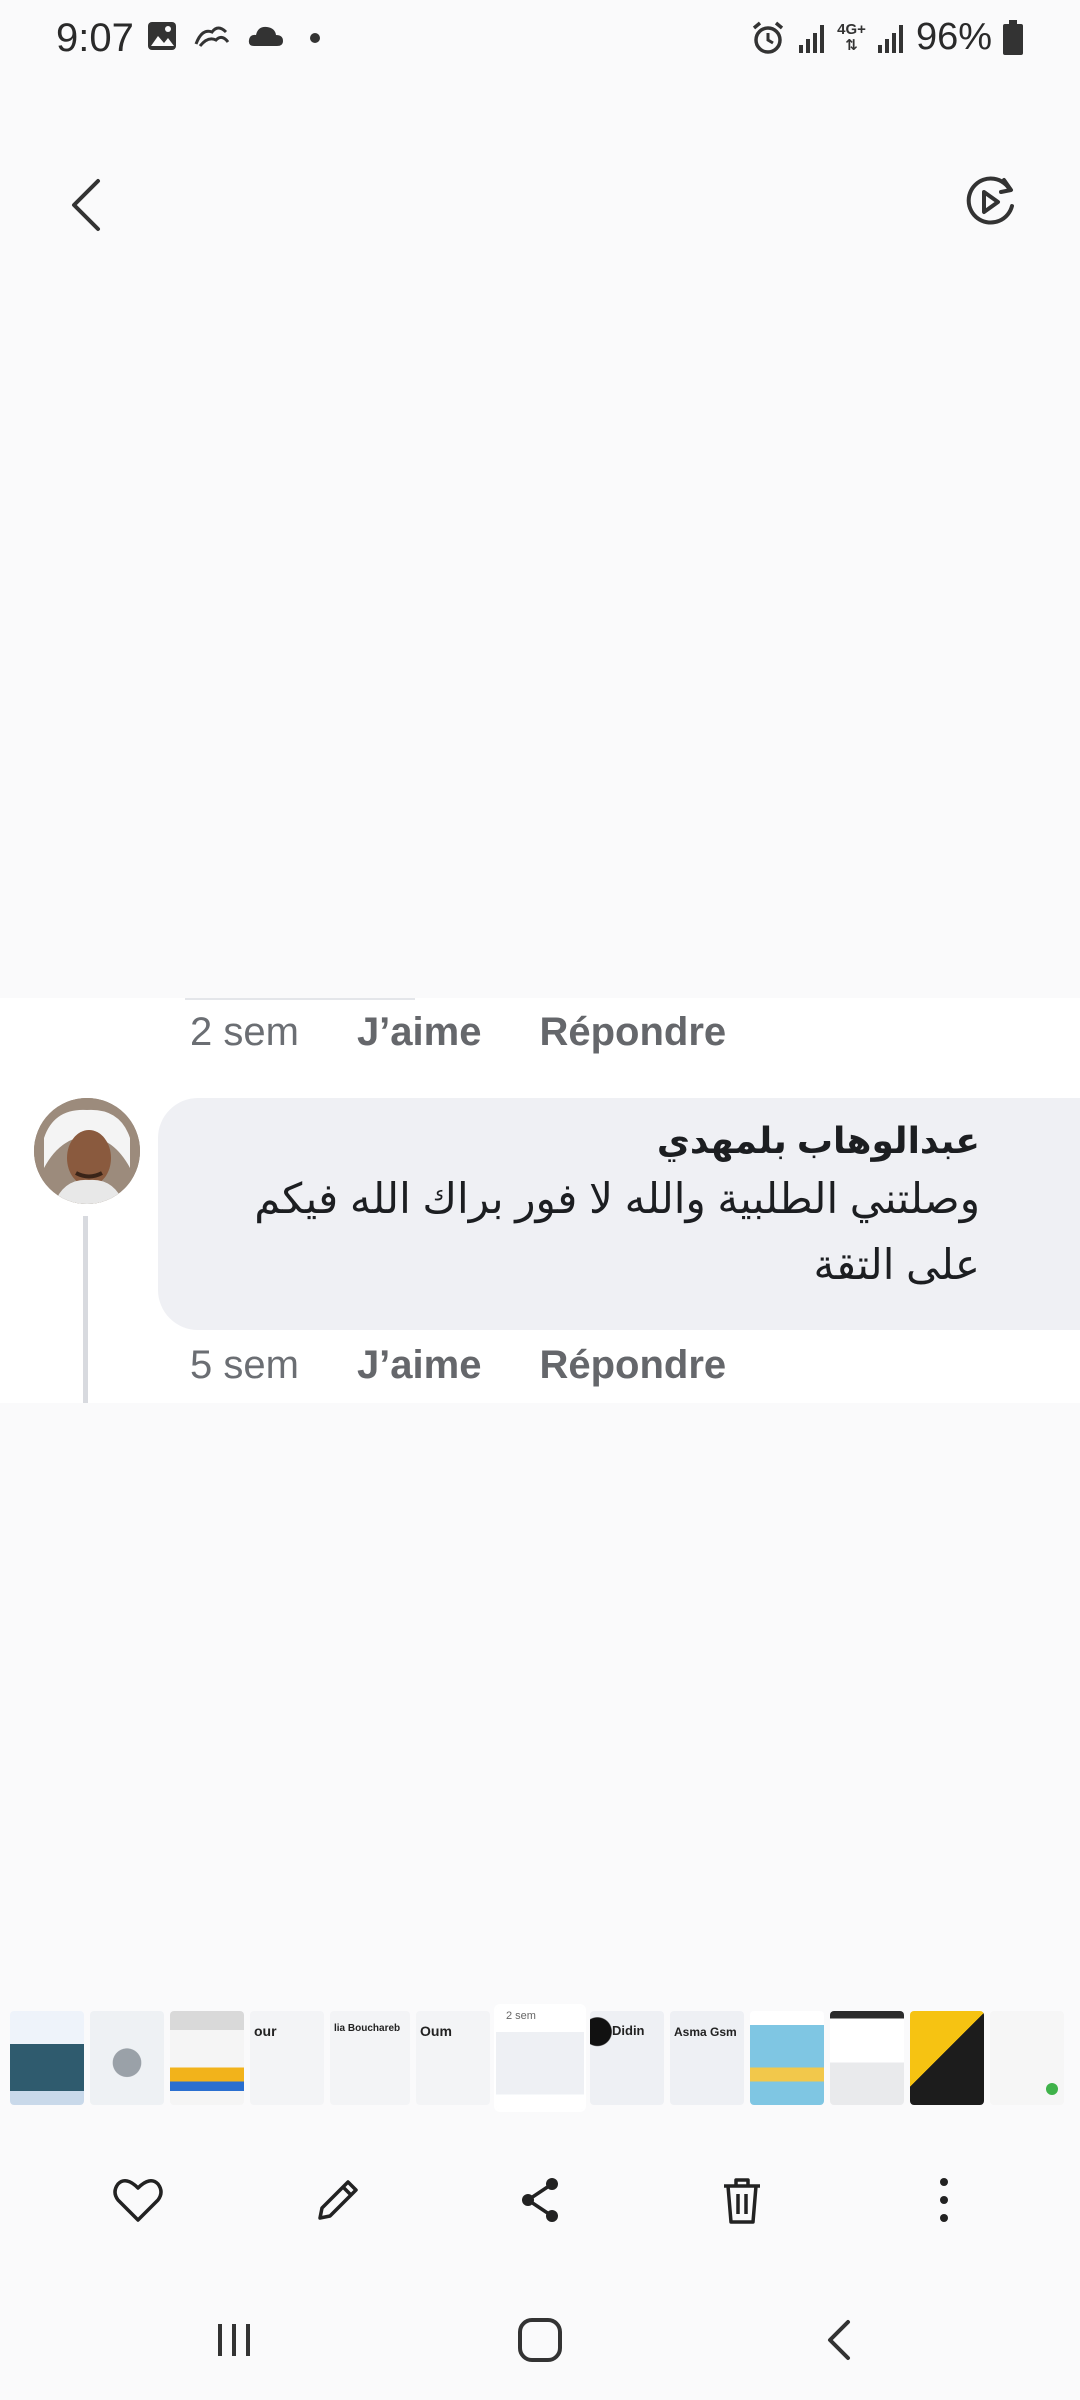  What do you see at coordinates (234, 2340) in the screenshot?
I see `recents-icon` at bounding box center [234, 2340].